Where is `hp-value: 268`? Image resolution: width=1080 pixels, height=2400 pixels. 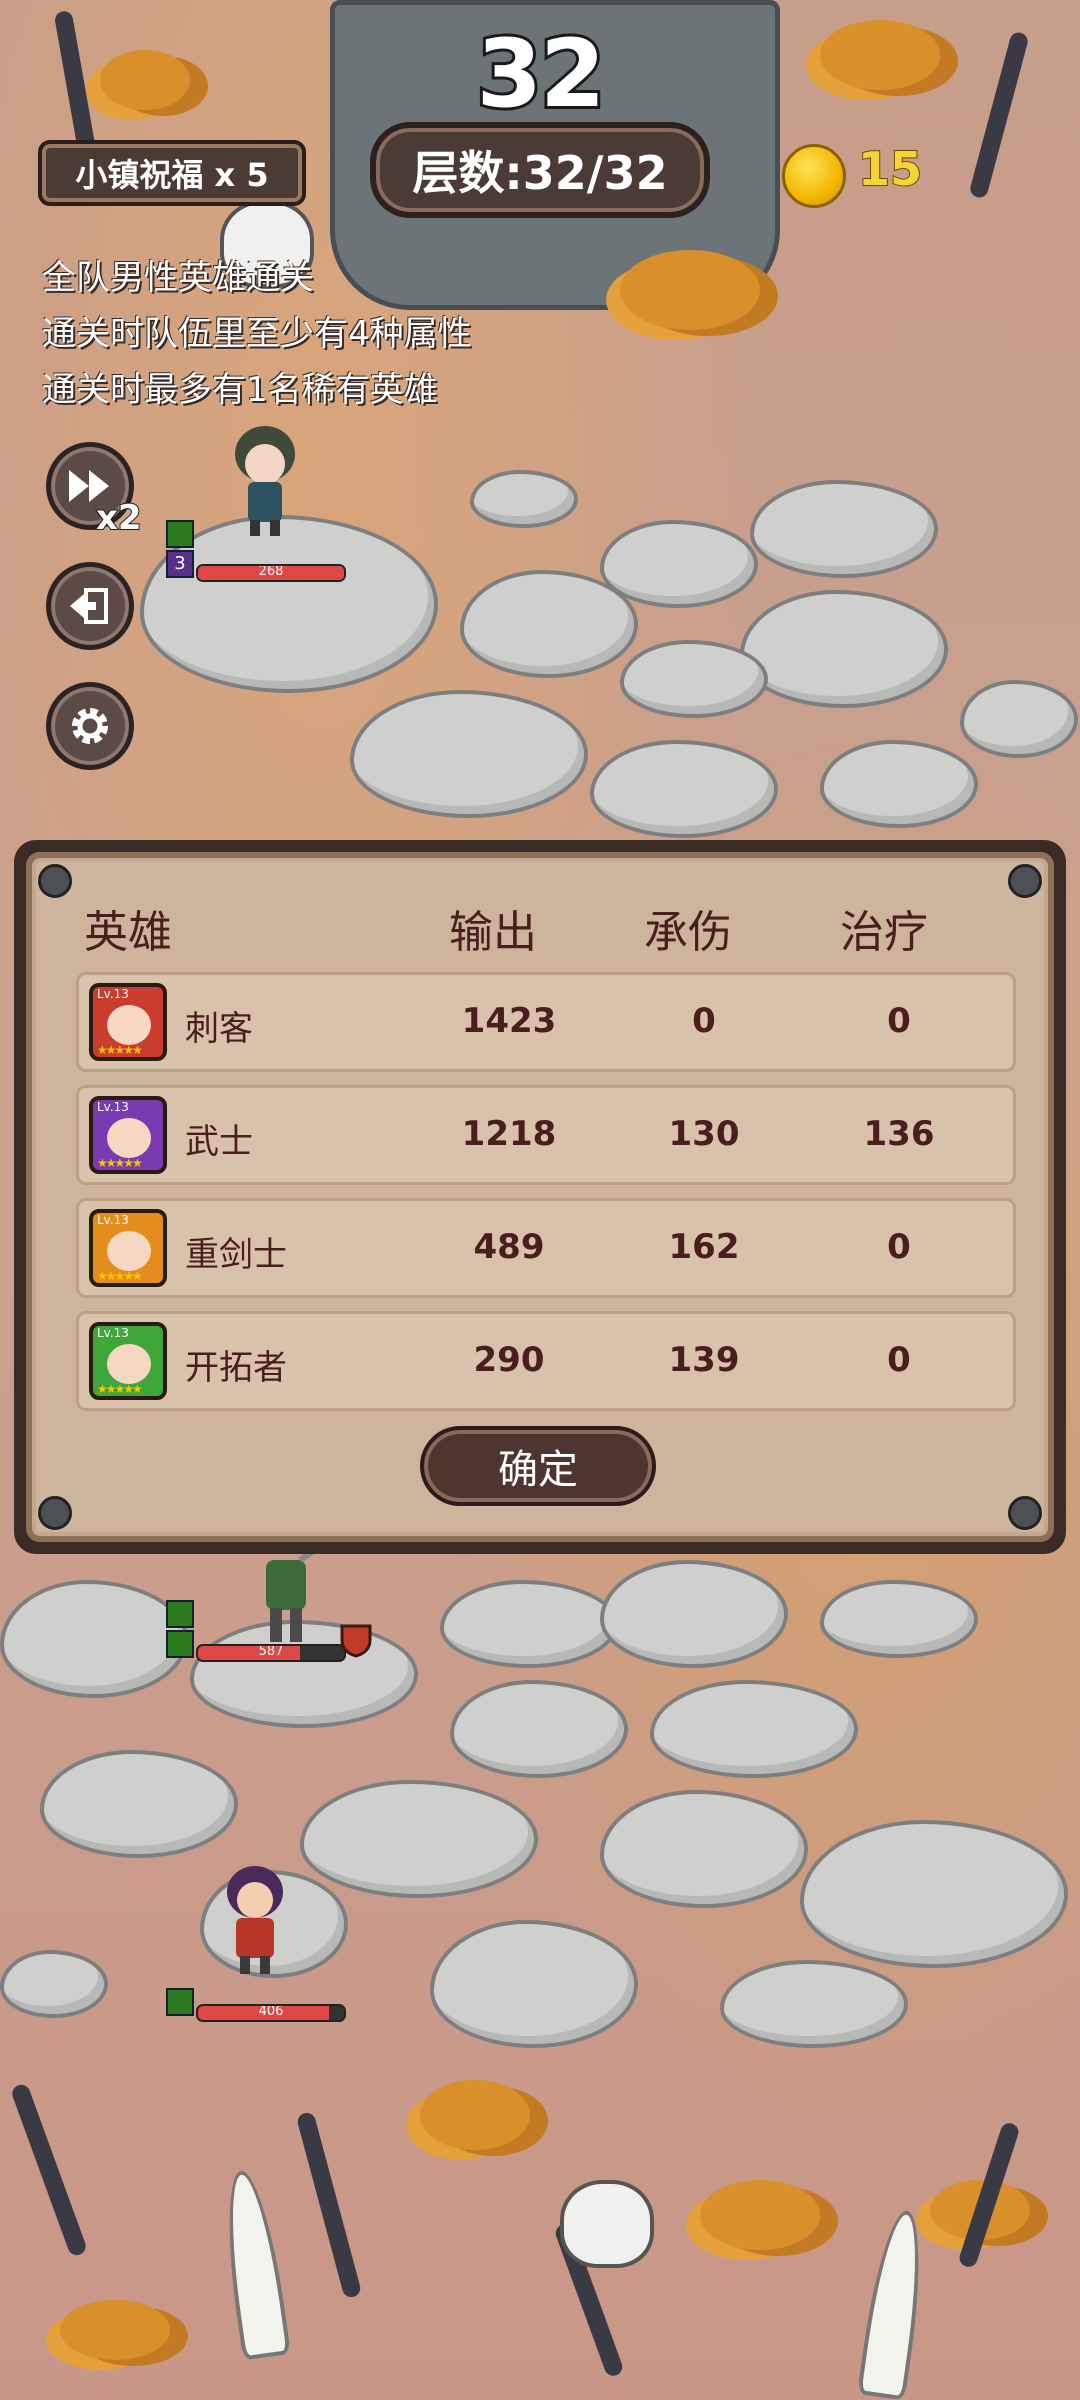
hp-value: 268 is located at coordinates (271, 571).